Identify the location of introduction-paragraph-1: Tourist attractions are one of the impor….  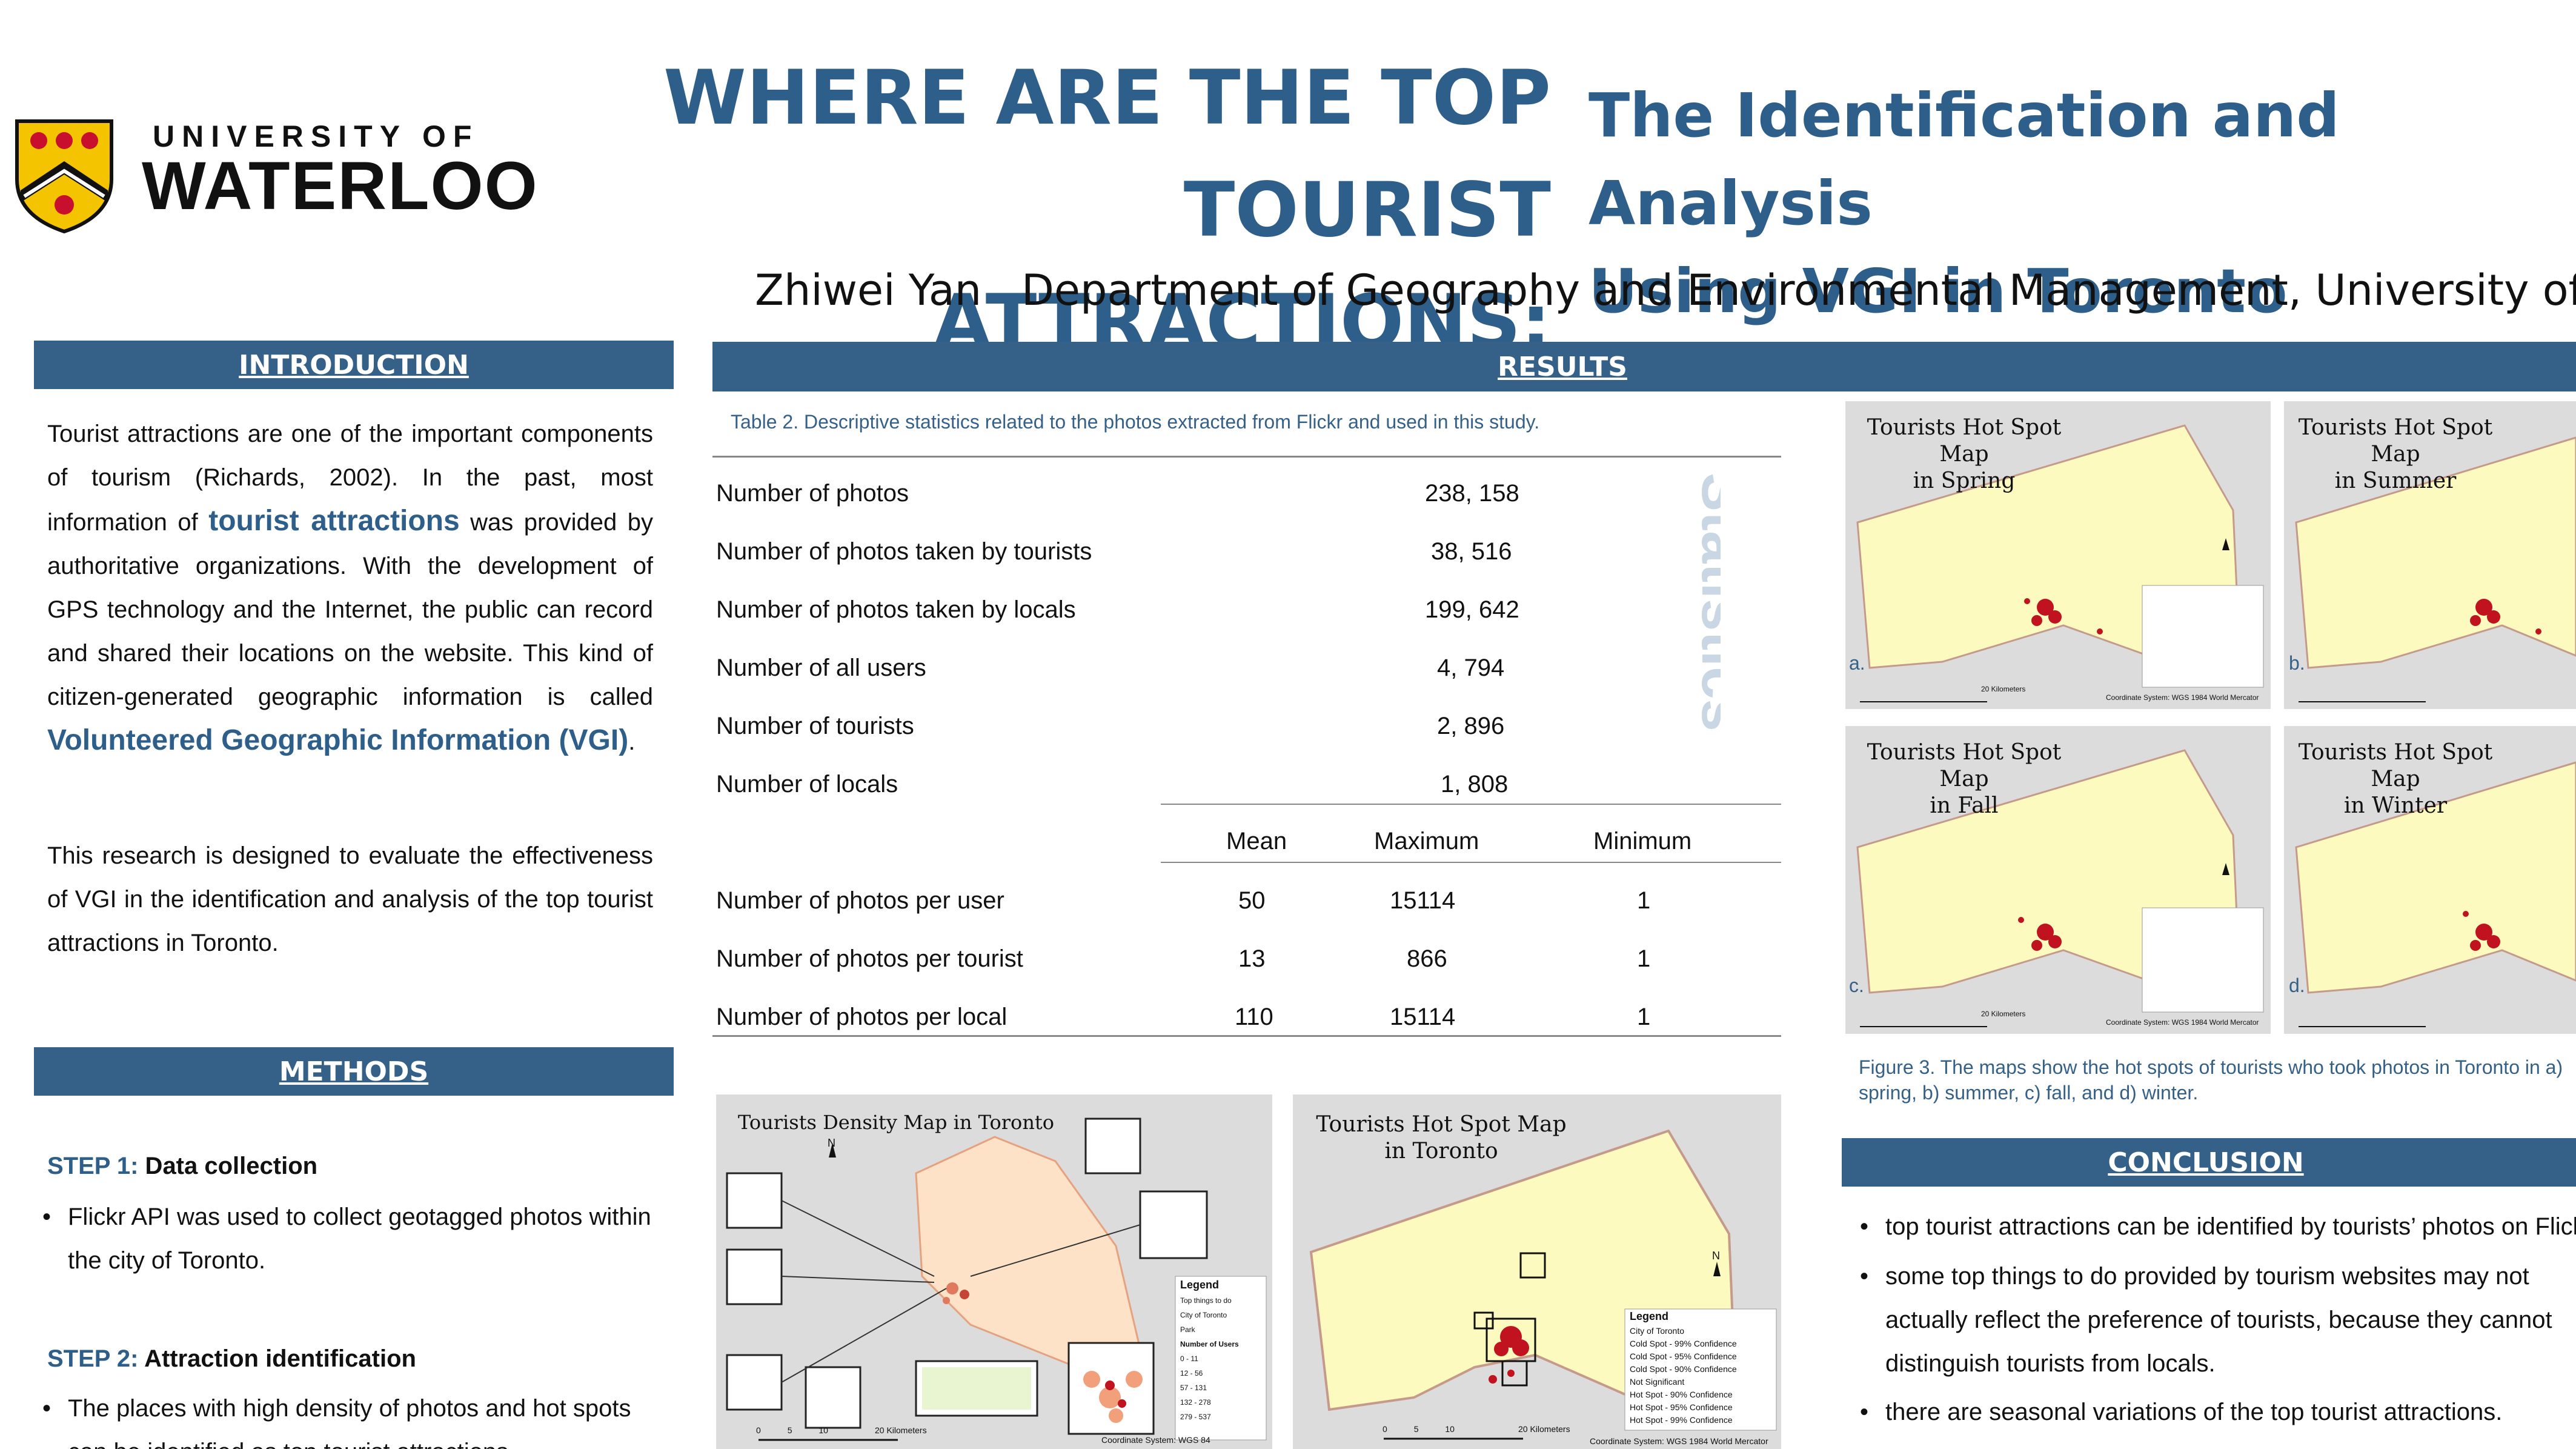
(350, 588).